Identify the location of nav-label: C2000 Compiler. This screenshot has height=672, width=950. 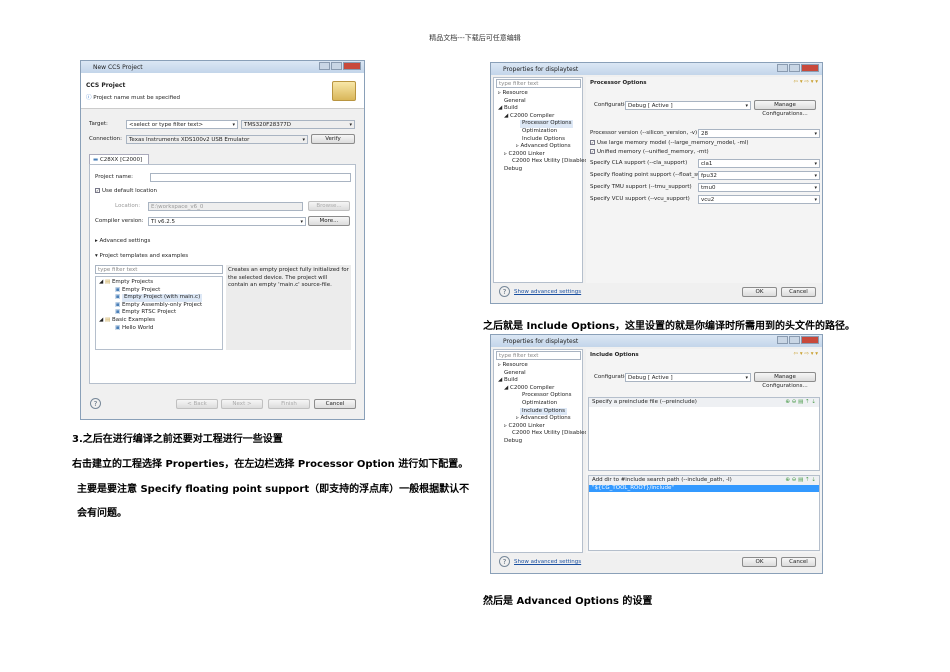
(532, 387).